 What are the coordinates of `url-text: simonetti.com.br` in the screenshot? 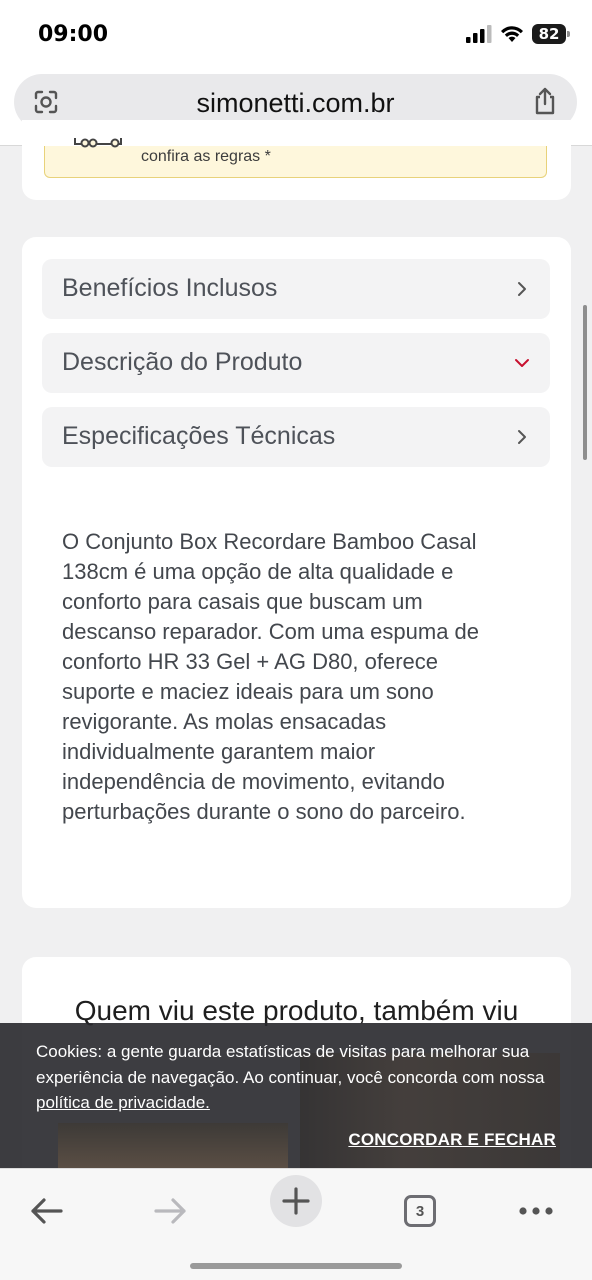 It's located at (295, 103).